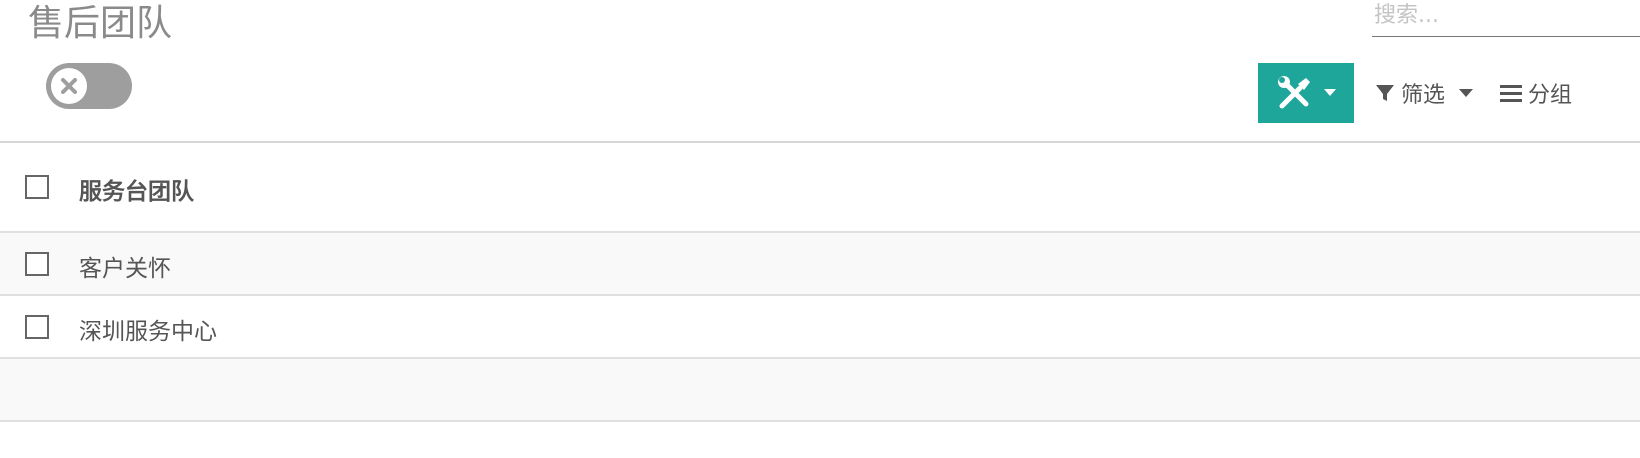 The width and height of the screenshot is (1640, 458). I want to click on table-row: 客户关怀, so click(820, 264).